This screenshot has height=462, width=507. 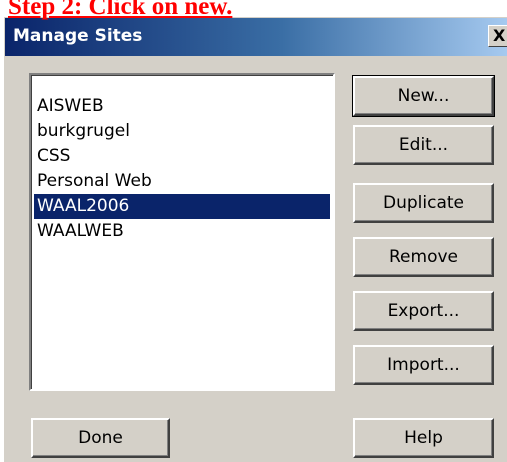 I want to click on dialog-title-bar: Manage Sites, so click(x=256, y=37).